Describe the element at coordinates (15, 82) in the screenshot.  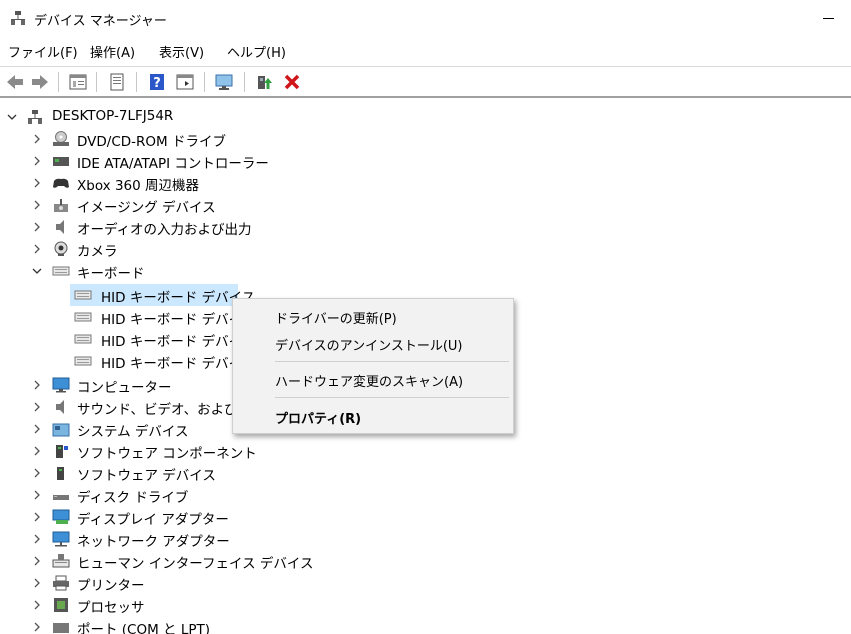
I see `back-arrow-icon` at that location.